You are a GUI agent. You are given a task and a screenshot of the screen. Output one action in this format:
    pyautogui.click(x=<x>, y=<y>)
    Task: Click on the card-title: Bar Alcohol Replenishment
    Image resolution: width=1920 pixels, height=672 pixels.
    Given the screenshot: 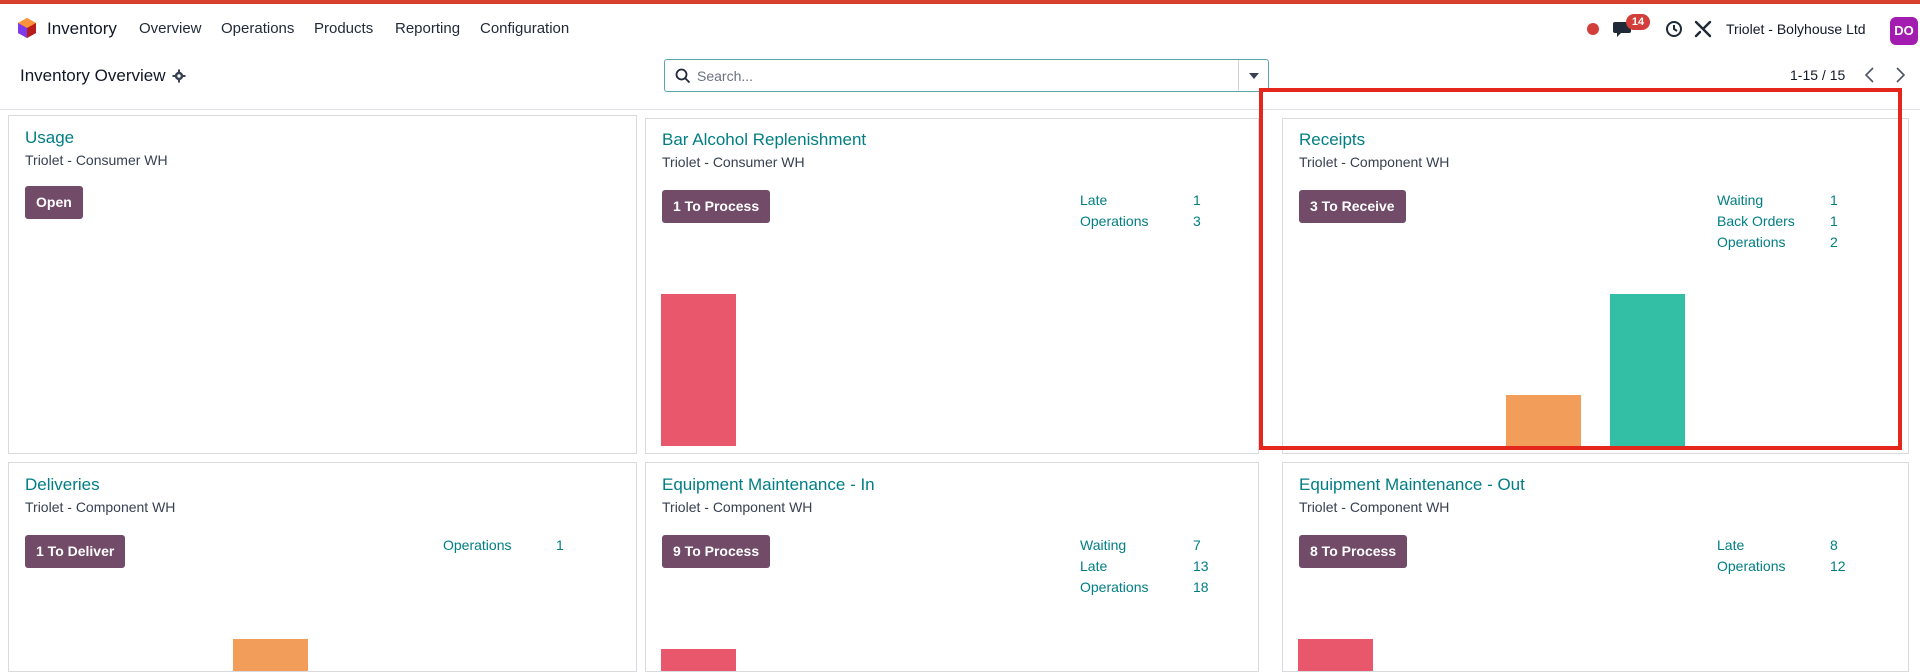 What is the action you would take?
    pyautogui.click(x=764, y=140)
    